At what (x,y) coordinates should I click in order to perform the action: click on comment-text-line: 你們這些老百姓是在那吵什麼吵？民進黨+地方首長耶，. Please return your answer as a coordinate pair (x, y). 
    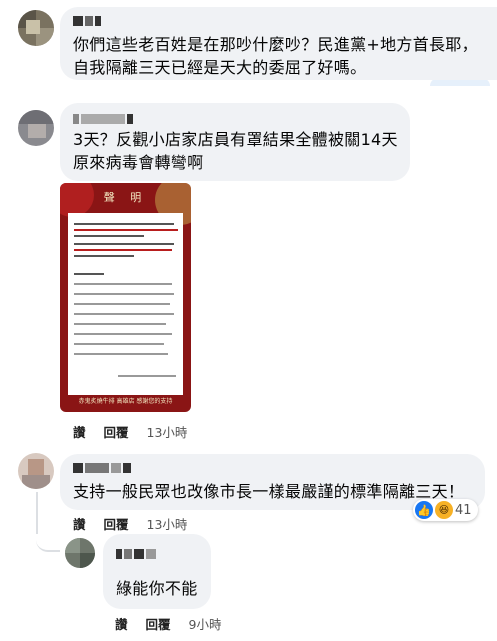
    Looking at the image, I should click on (275, 44).